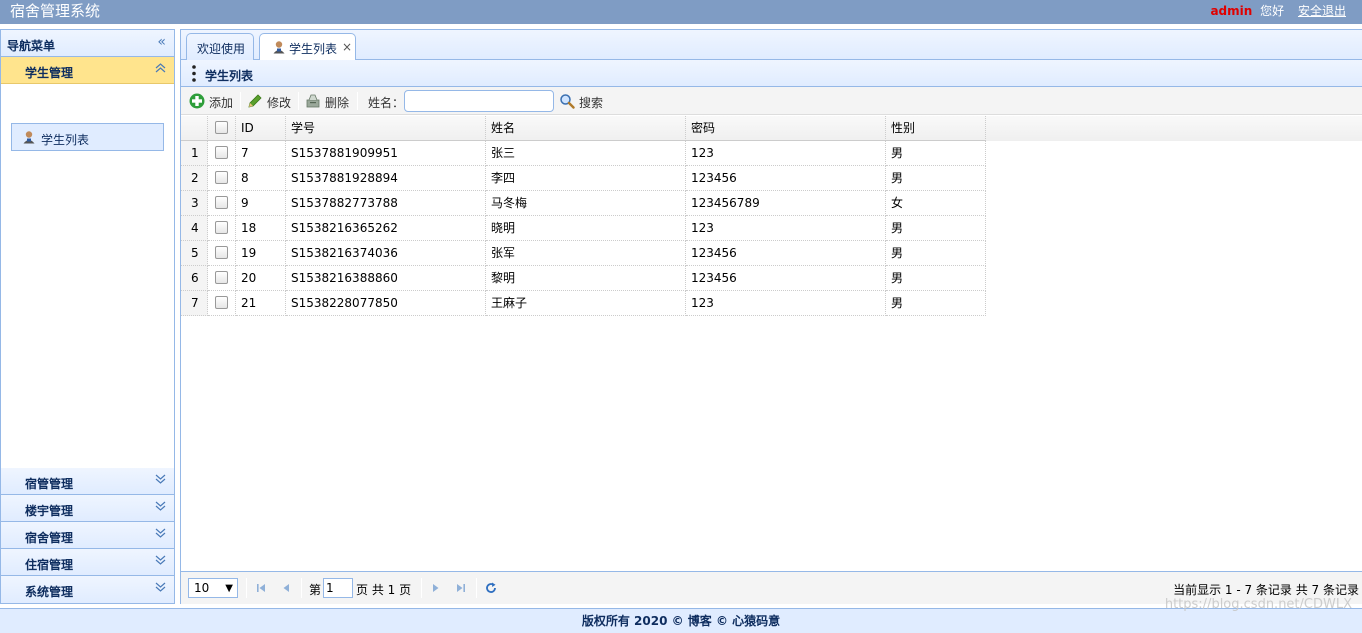  What do you see at coordinates (220, 46) in the screenshot?
I see `tab-welcome: 欢迎使用` at bounding box center [220, 46].